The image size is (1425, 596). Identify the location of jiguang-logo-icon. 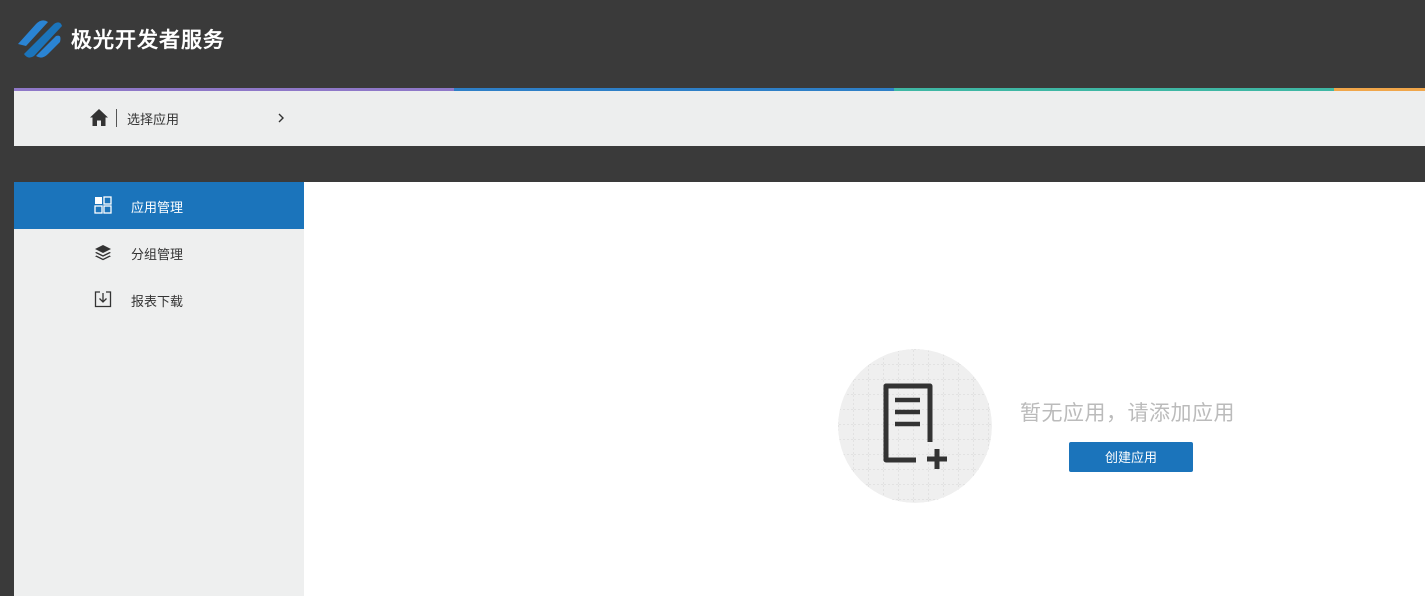
(39, 38).